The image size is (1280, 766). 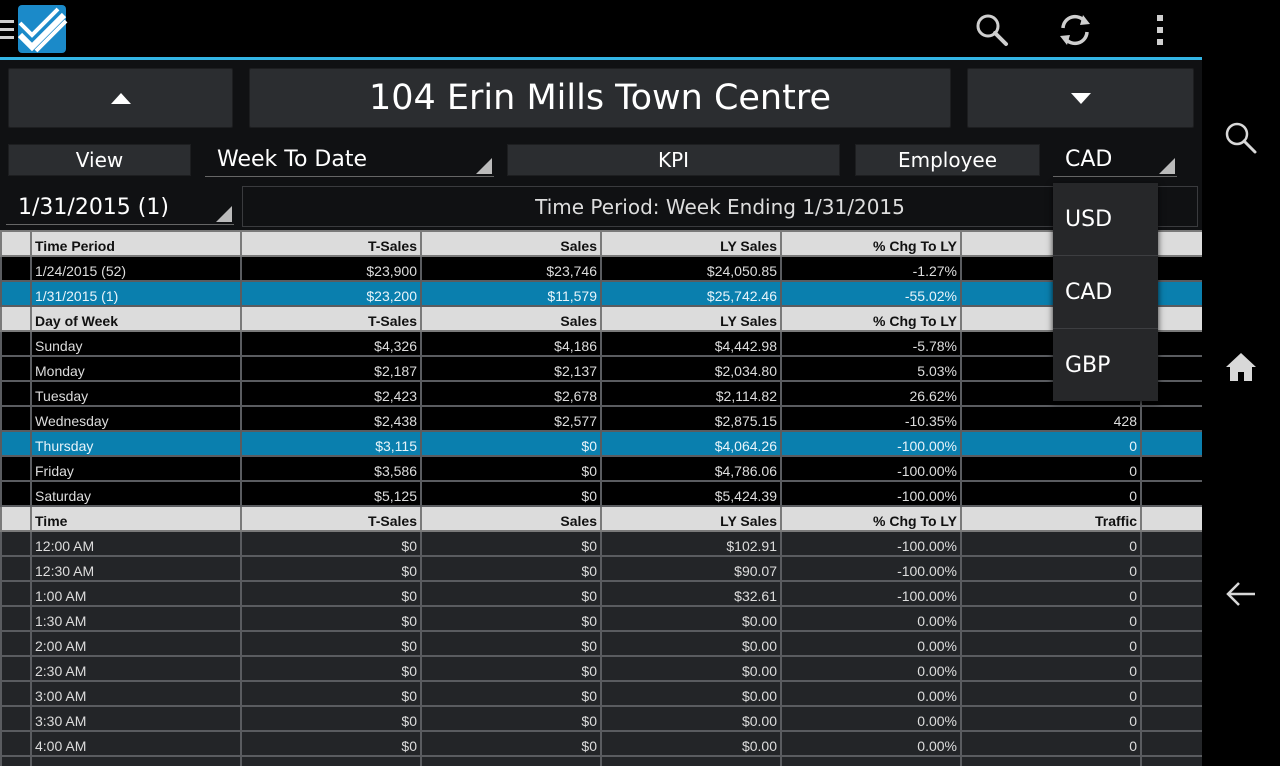 I want to click on table-row: Wednesday $2,438 $2,577 $2,875.15 -10.35% 428, so click(x=601, y=418).